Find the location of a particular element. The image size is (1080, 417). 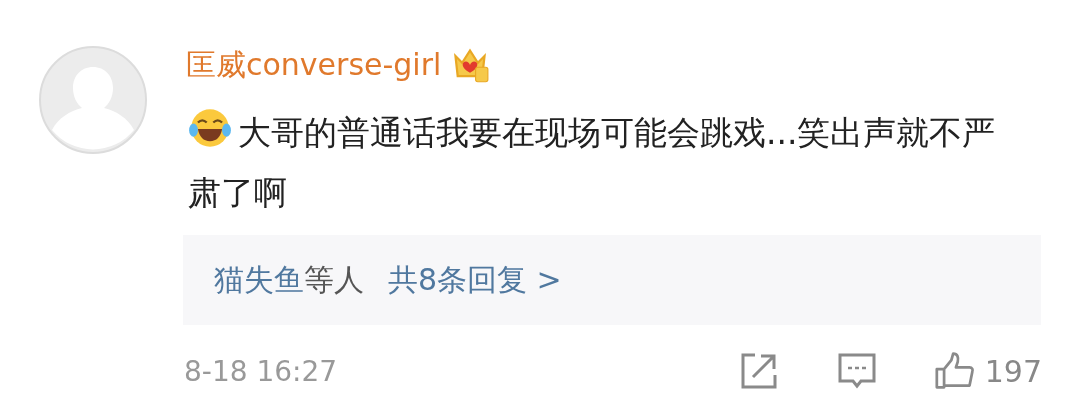

reply-user-link: 猫失鱼 is located at coordinates (259, 280).